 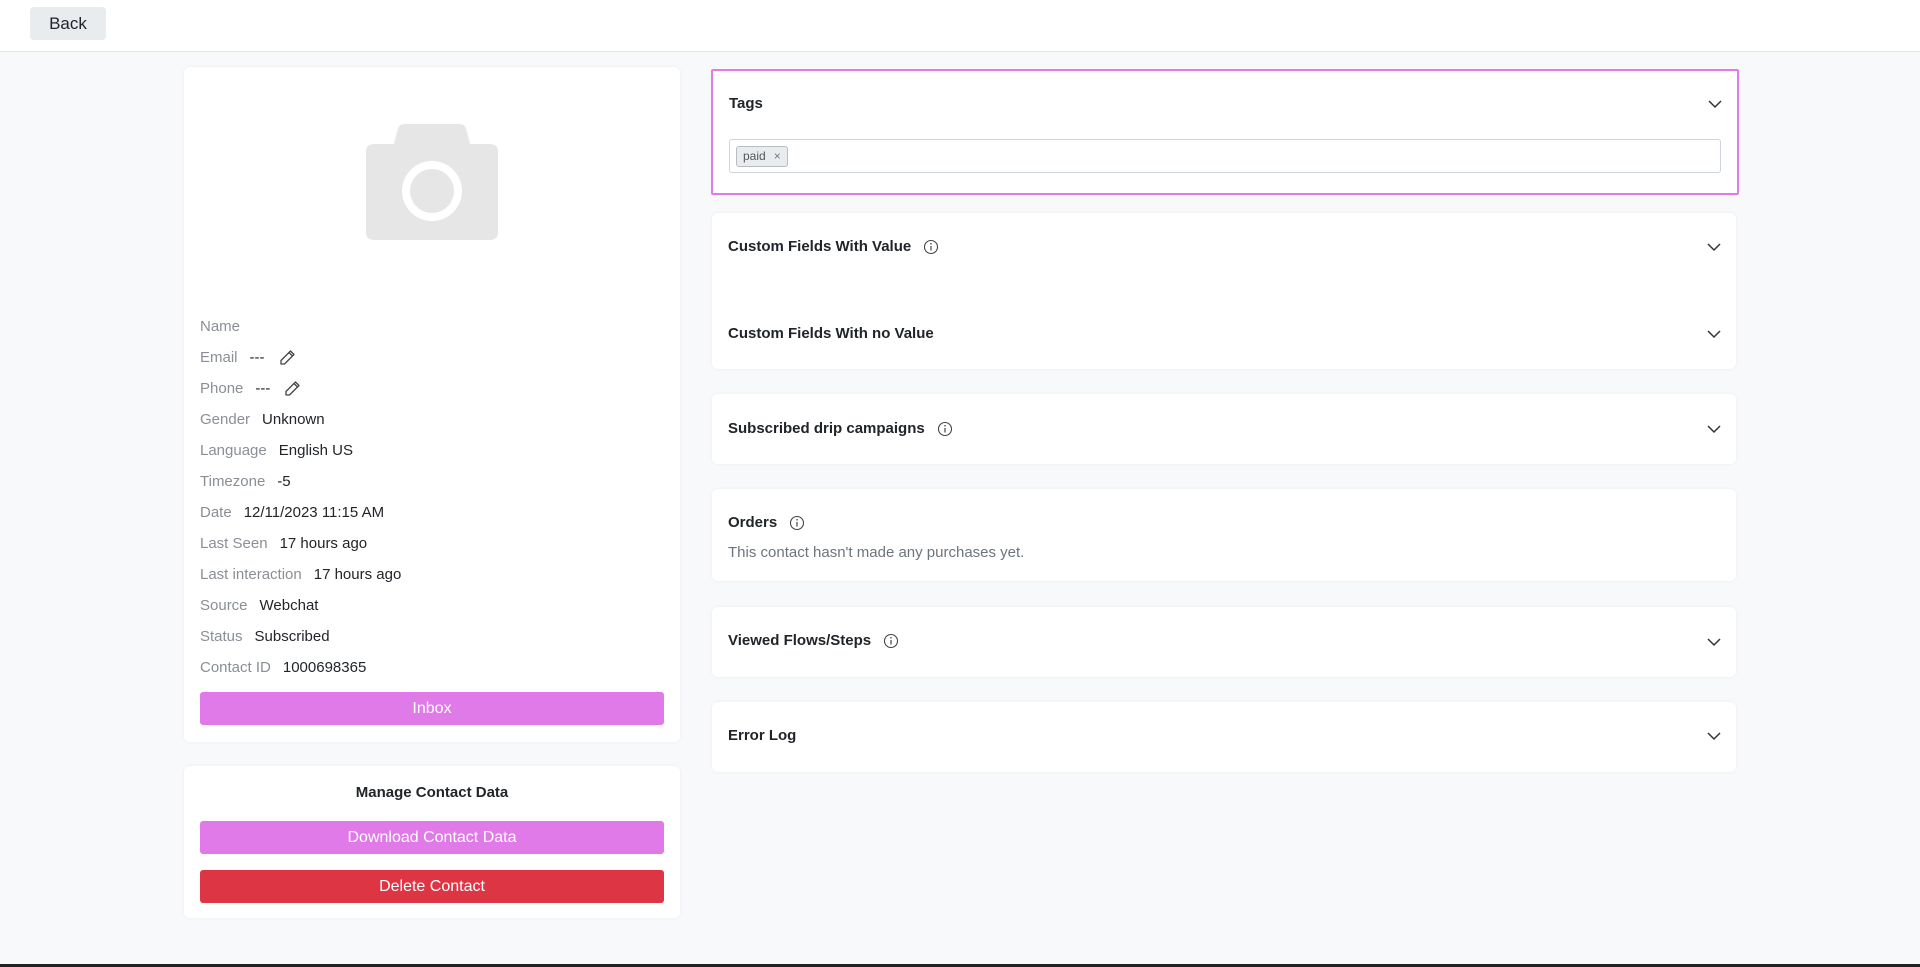 What do you see at coordinates (753, 522) in the screenshot?
I see `orders-title: Orders` at bounding box center [753, 522].